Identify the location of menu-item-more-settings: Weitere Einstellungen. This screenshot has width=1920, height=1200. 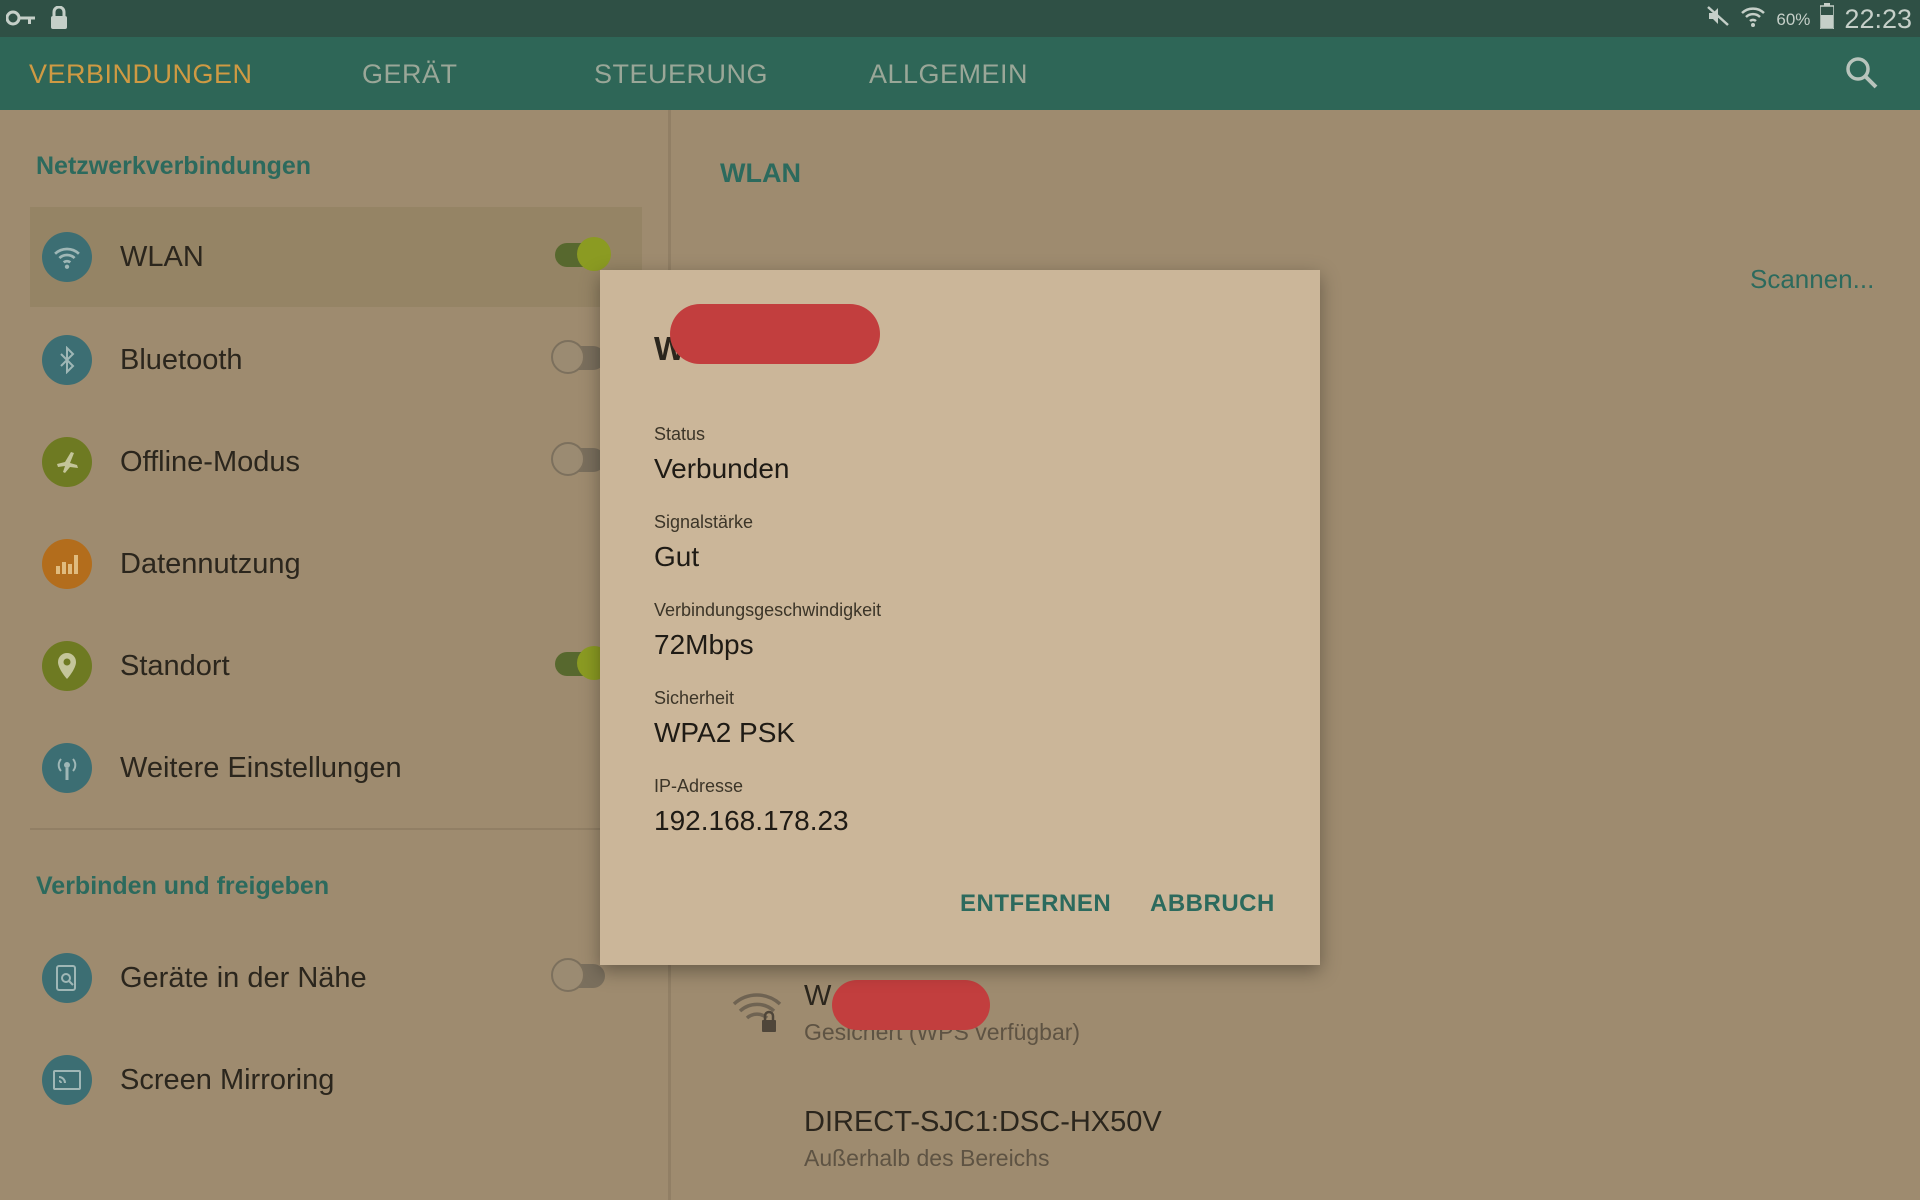
(336, 768).